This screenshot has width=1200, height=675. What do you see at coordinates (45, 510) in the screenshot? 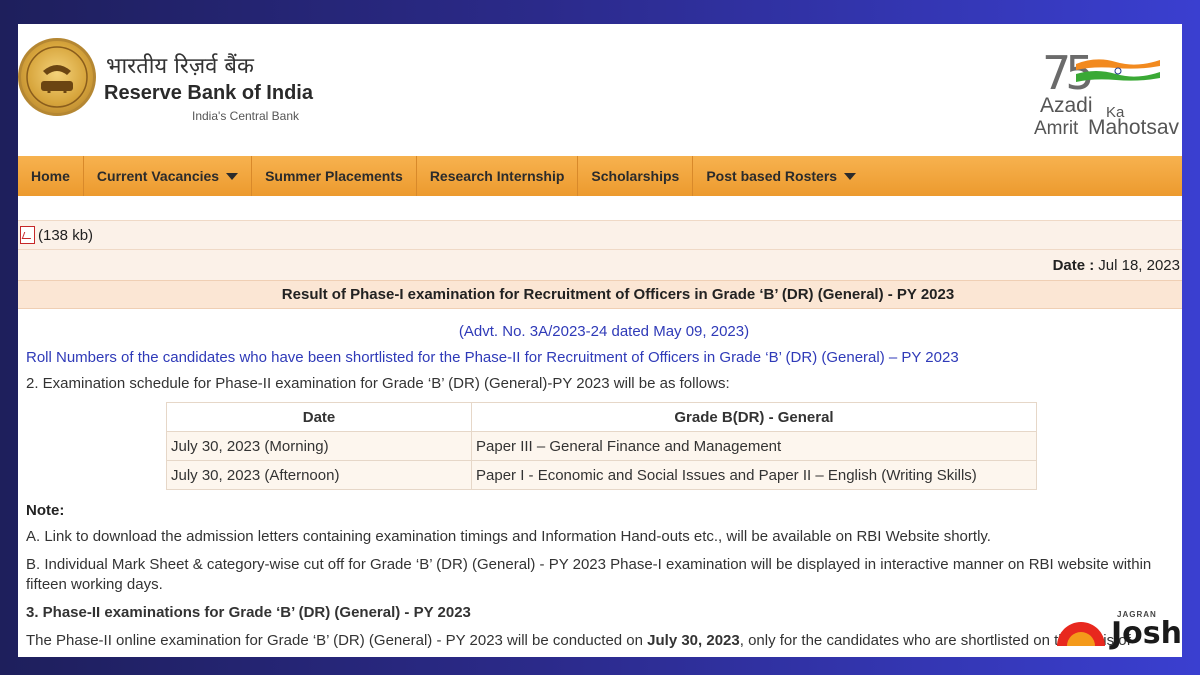
I see `note-heading: Note:` at bounding box center [45, 510].